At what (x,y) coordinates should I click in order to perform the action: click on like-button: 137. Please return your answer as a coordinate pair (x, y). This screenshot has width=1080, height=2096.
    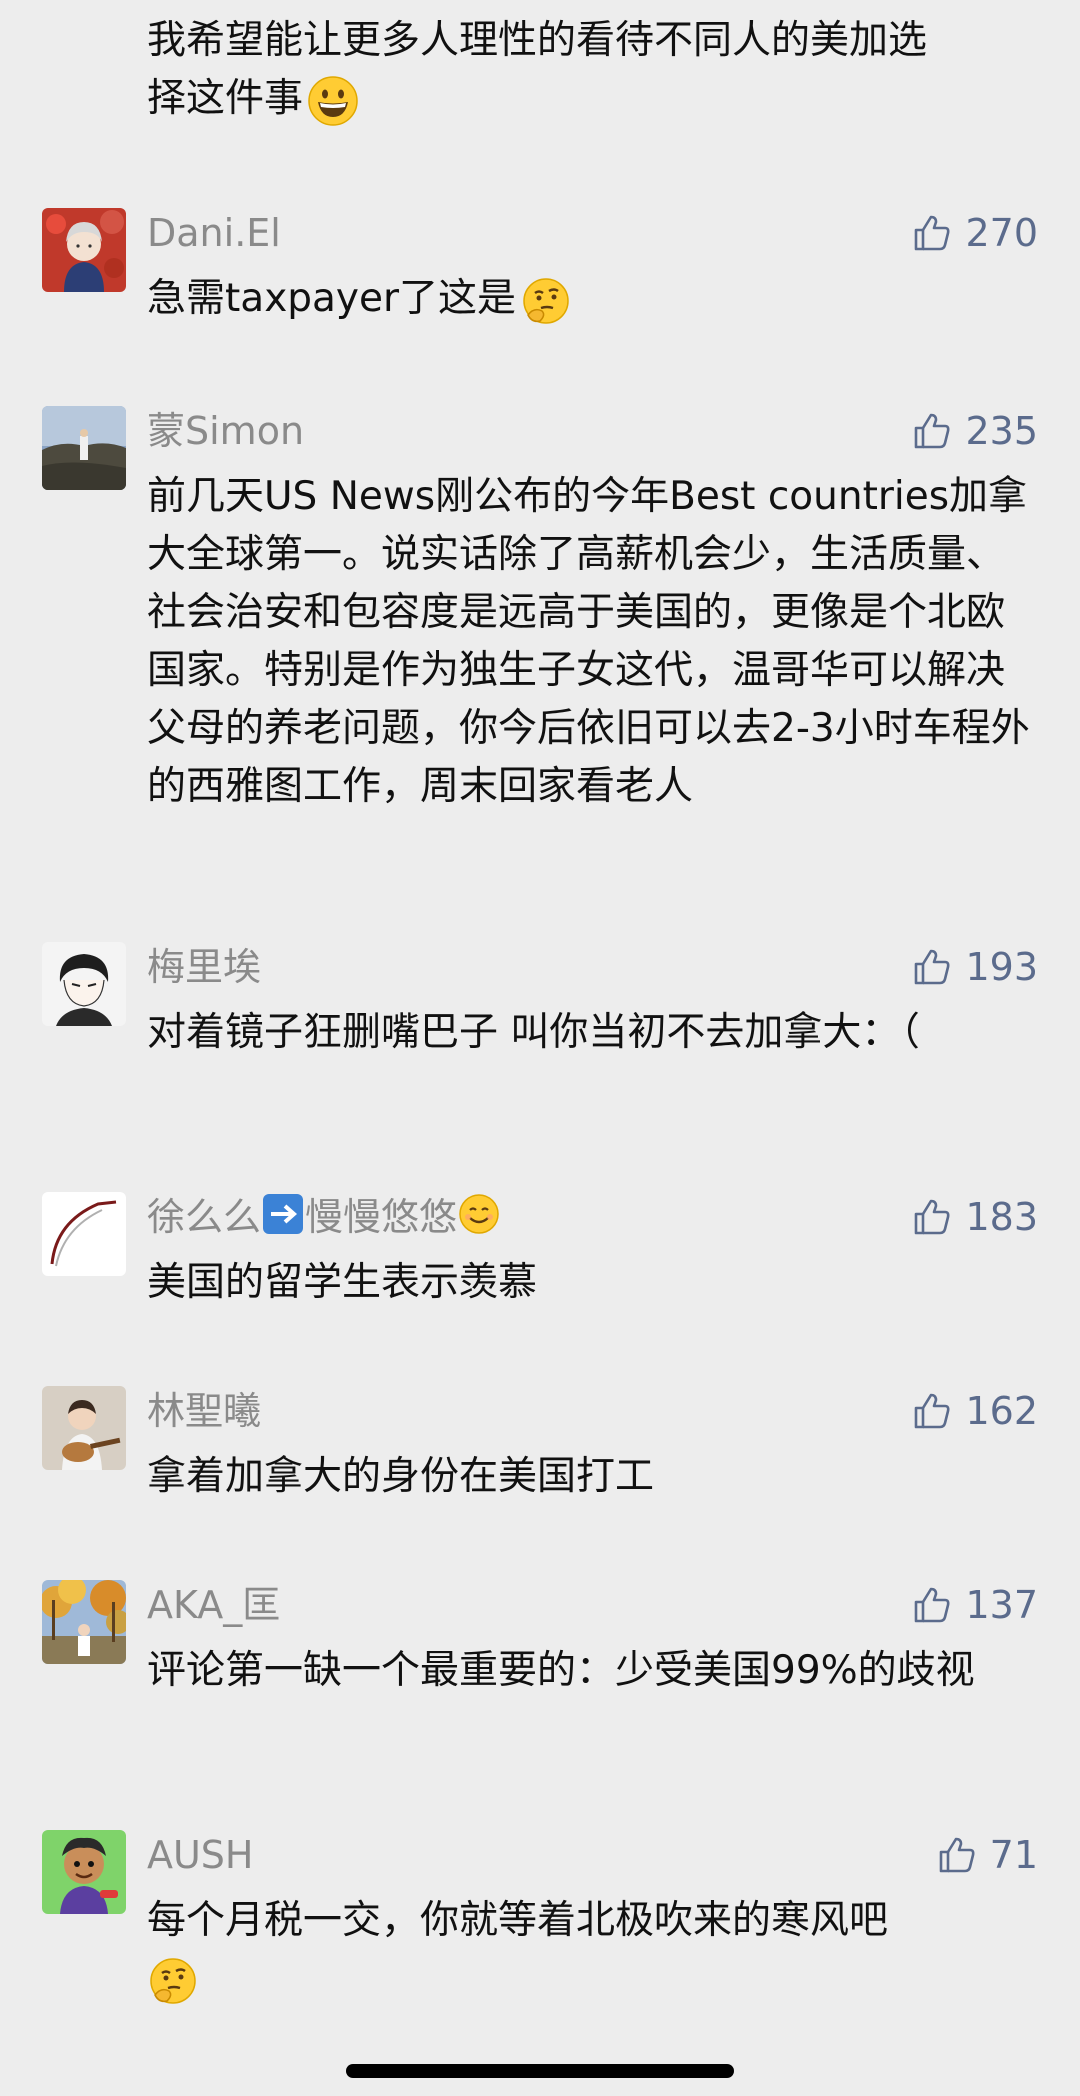
    Looking at the image, I should click on (974, 1605).